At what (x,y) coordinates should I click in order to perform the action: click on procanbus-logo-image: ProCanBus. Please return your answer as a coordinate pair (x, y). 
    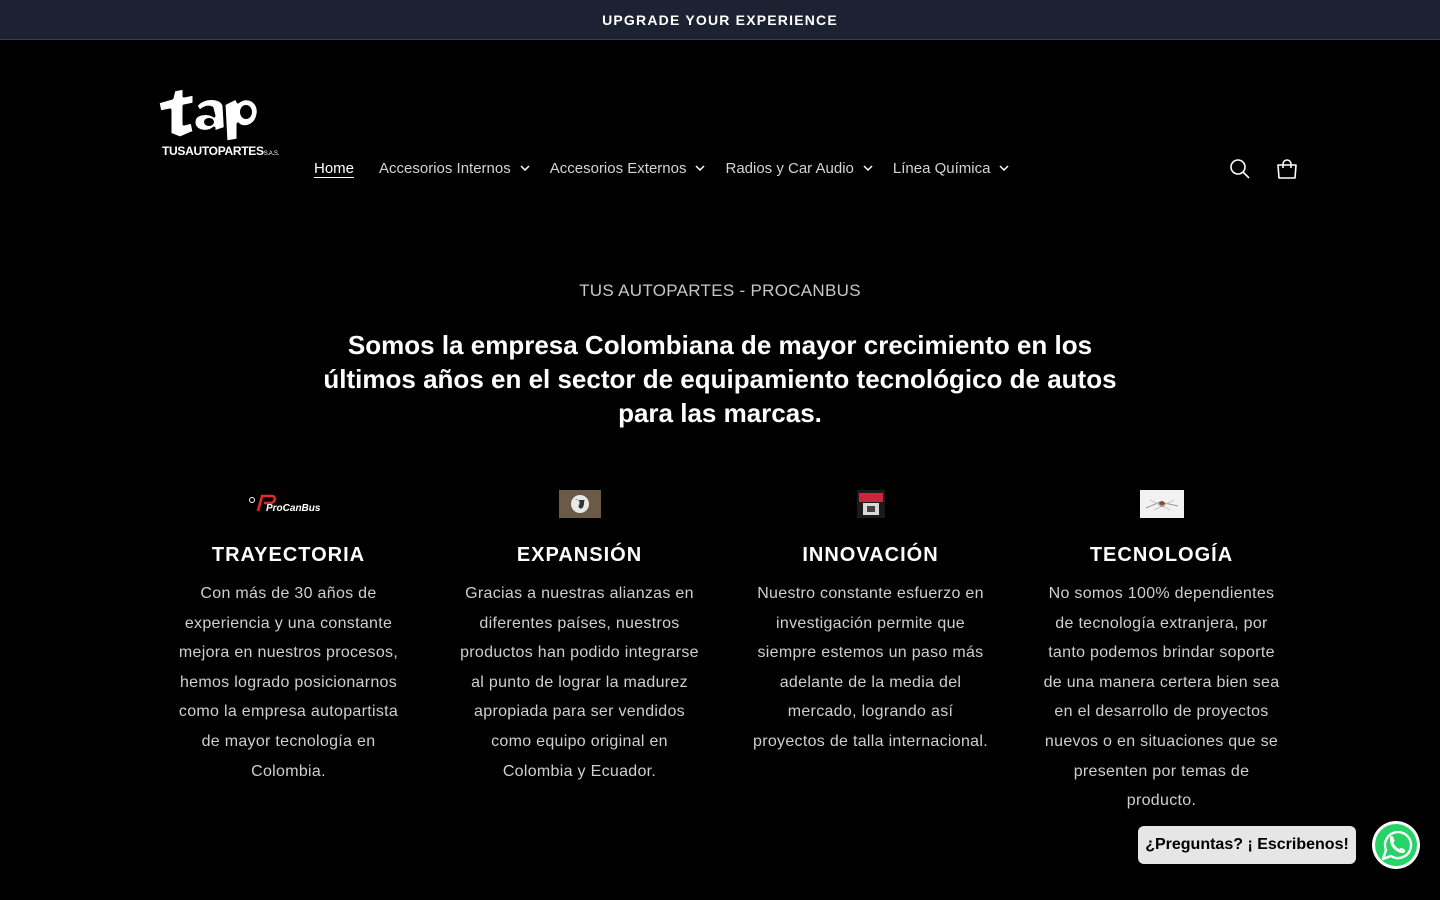
    Looking at the image, I should click on (289, 504).